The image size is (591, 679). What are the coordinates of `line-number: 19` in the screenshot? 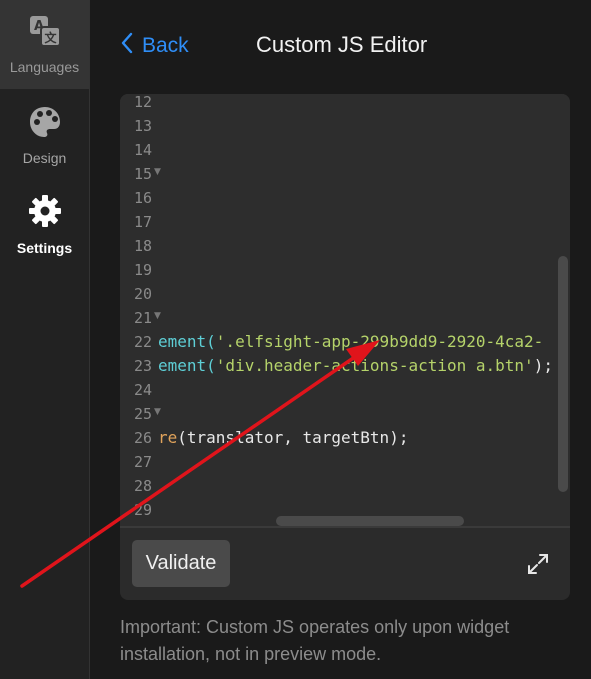 It's located at (142, 270).